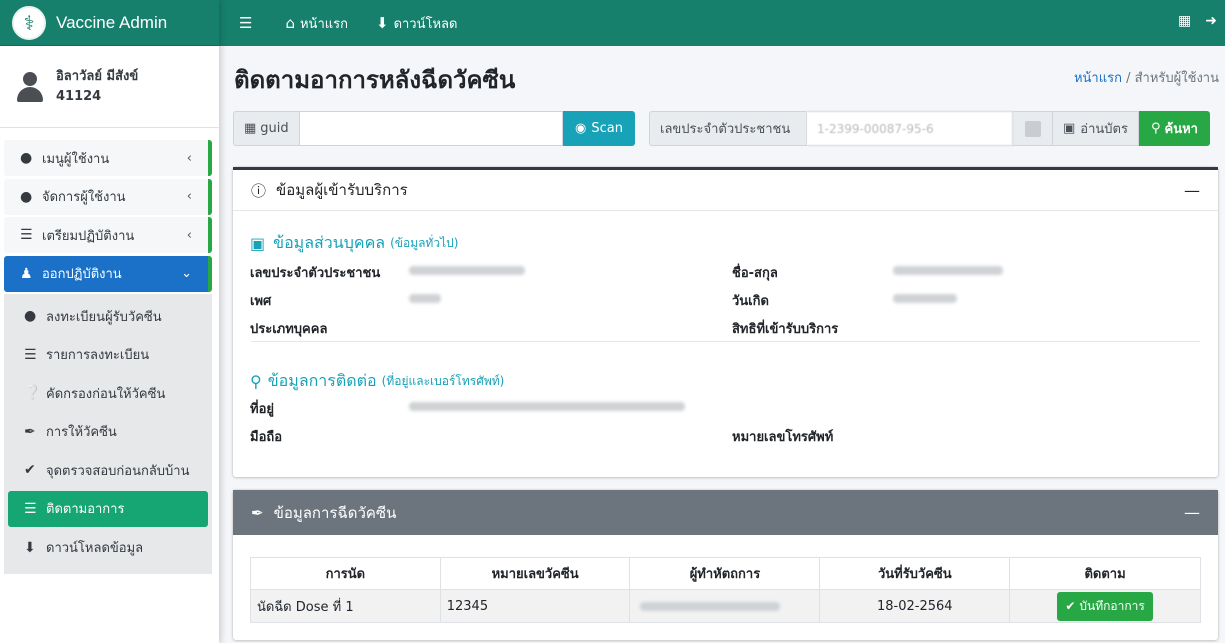 The width and height of the screenshot is (1225, 643). I want to click on checkbox, so click(1032, 128).